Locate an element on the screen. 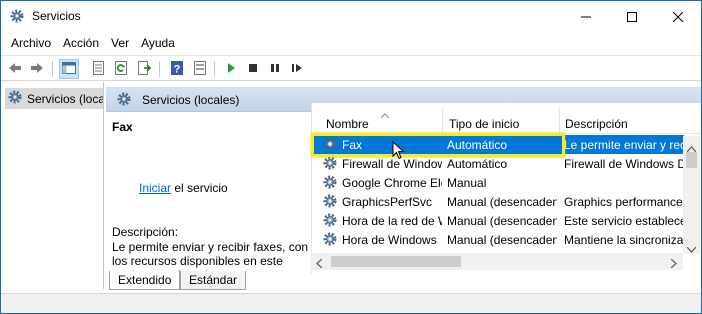 The height and width of the screenshot is (314, 702). tree-item-services-local: Servicios (locales) is located at coordinates (54, 98).